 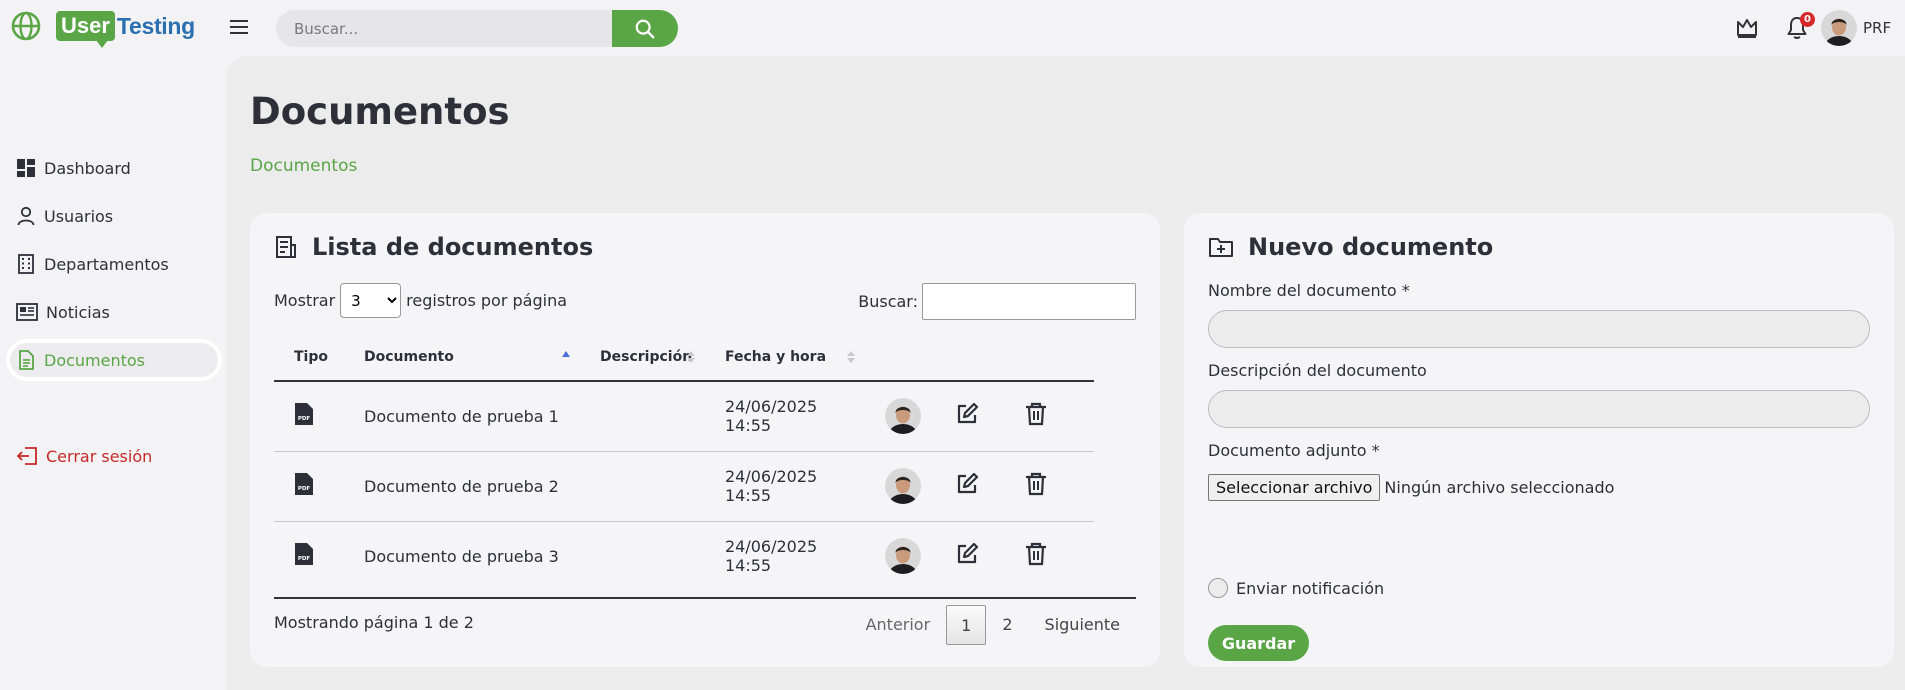 I want to click on sidebar-item-documentos: Documentos, so click(x=114, y=360).